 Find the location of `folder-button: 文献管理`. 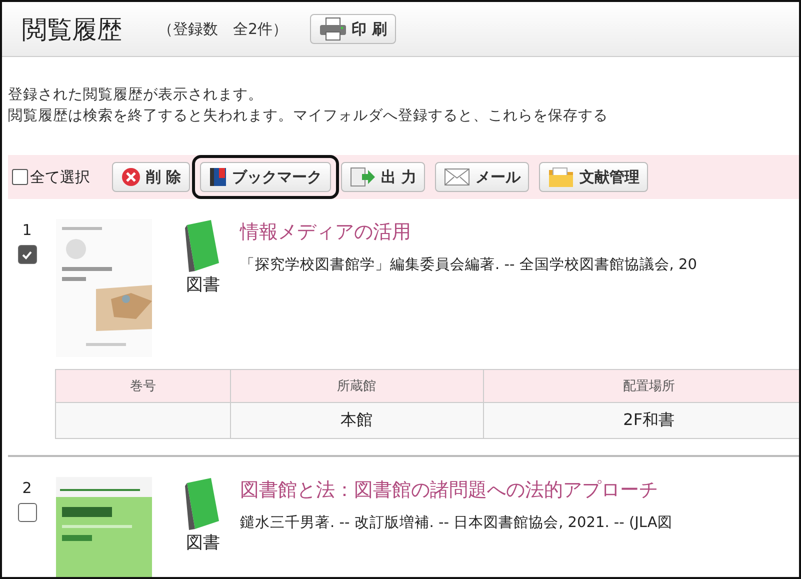

folder-button: 文献管理 is located at coordinates (593, 177).